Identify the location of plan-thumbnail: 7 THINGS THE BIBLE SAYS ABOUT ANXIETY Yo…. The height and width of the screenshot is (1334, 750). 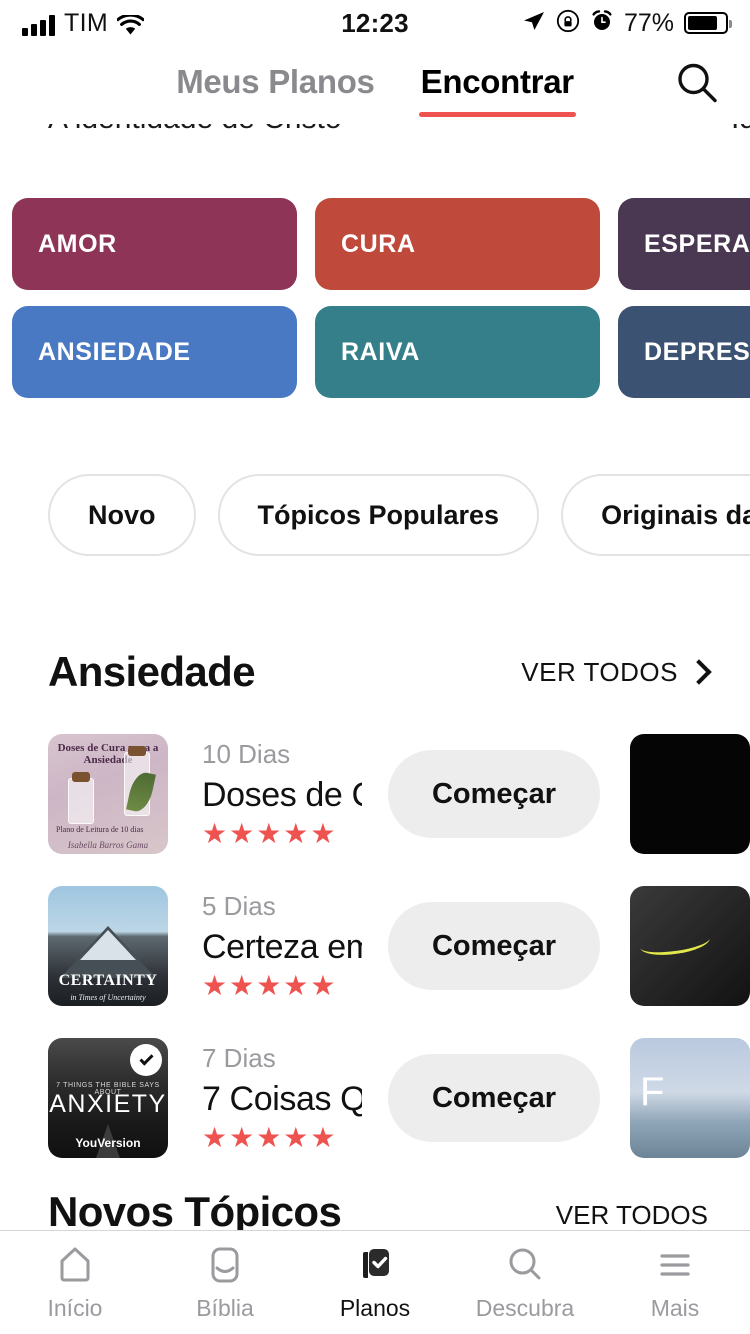
(108, 1098).